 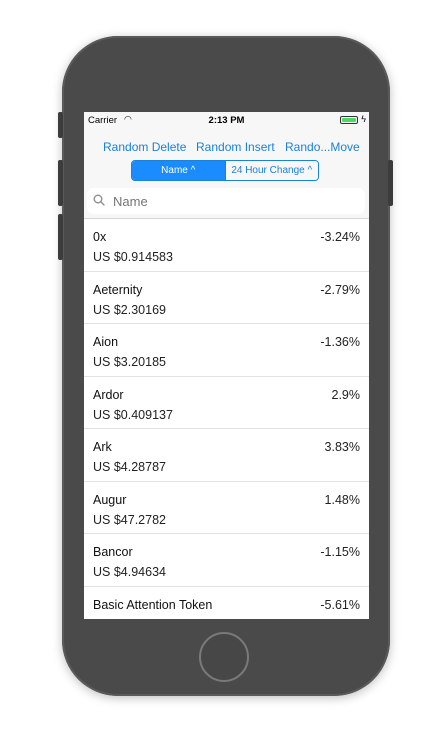 I want to click on coin-name: Basic Attention Token, so click(x=153, y=604).